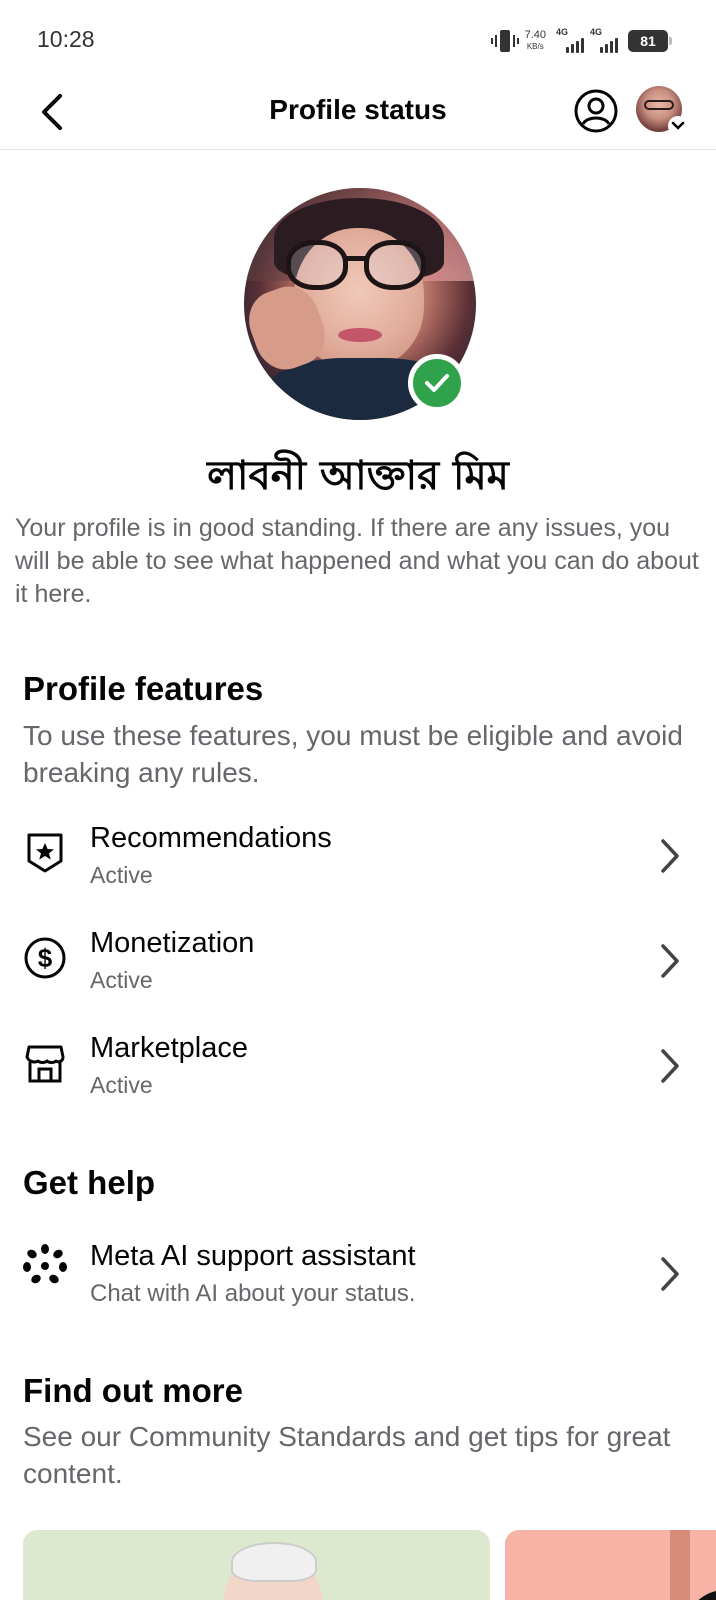 This screenshot has height=1600, width=716. Describe the element at coordinates (562, 32) in the screenshot. I see `sim1-network-label: 4G` at that location.